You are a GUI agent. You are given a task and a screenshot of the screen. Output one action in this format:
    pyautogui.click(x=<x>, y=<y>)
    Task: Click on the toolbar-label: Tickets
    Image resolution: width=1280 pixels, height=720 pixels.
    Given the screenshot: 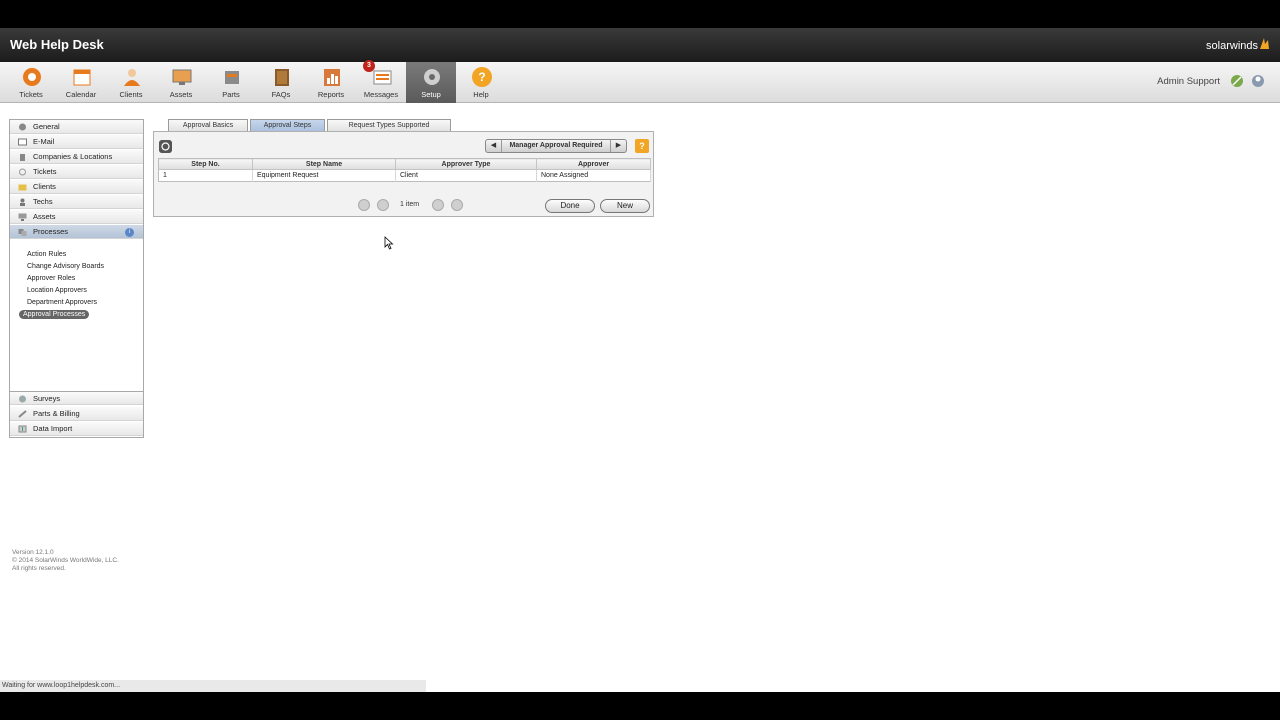 What is the action you would take?
    pyautogui.click(x=31, y=94)
    